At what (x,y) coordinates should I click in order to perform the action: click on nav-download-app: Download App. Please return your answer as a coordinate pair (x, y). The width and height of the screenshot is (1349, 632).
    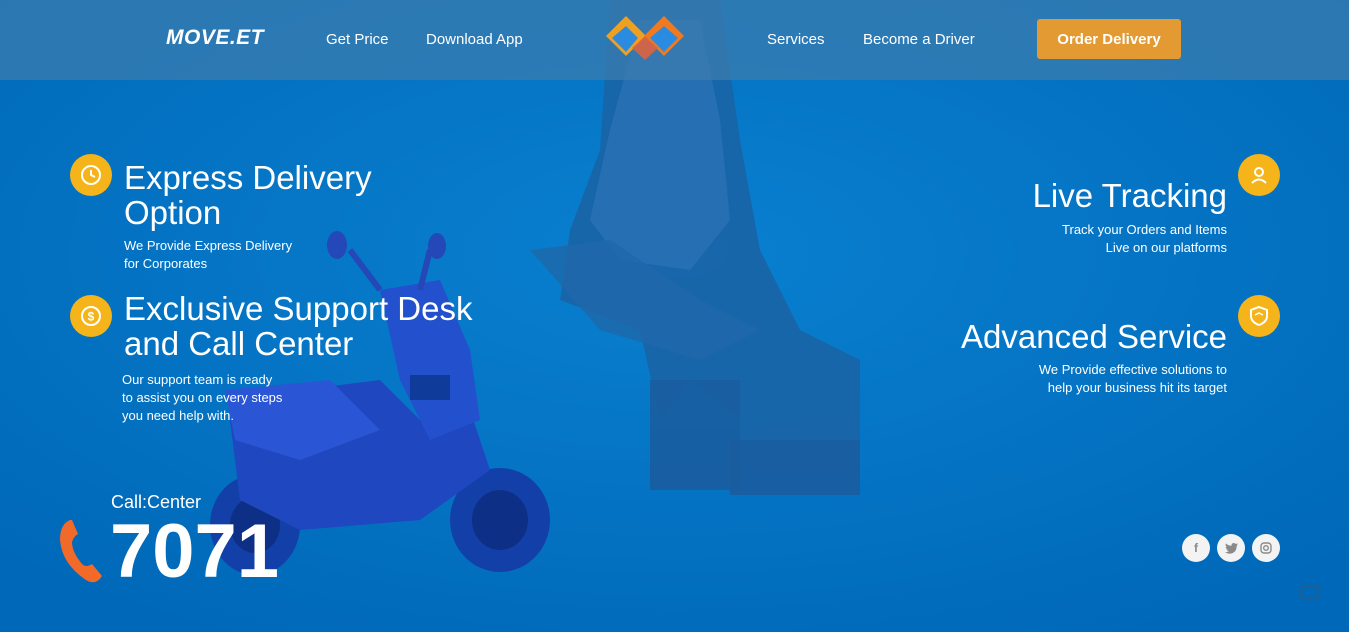
    Looking at the image, I should click on (474, 39).